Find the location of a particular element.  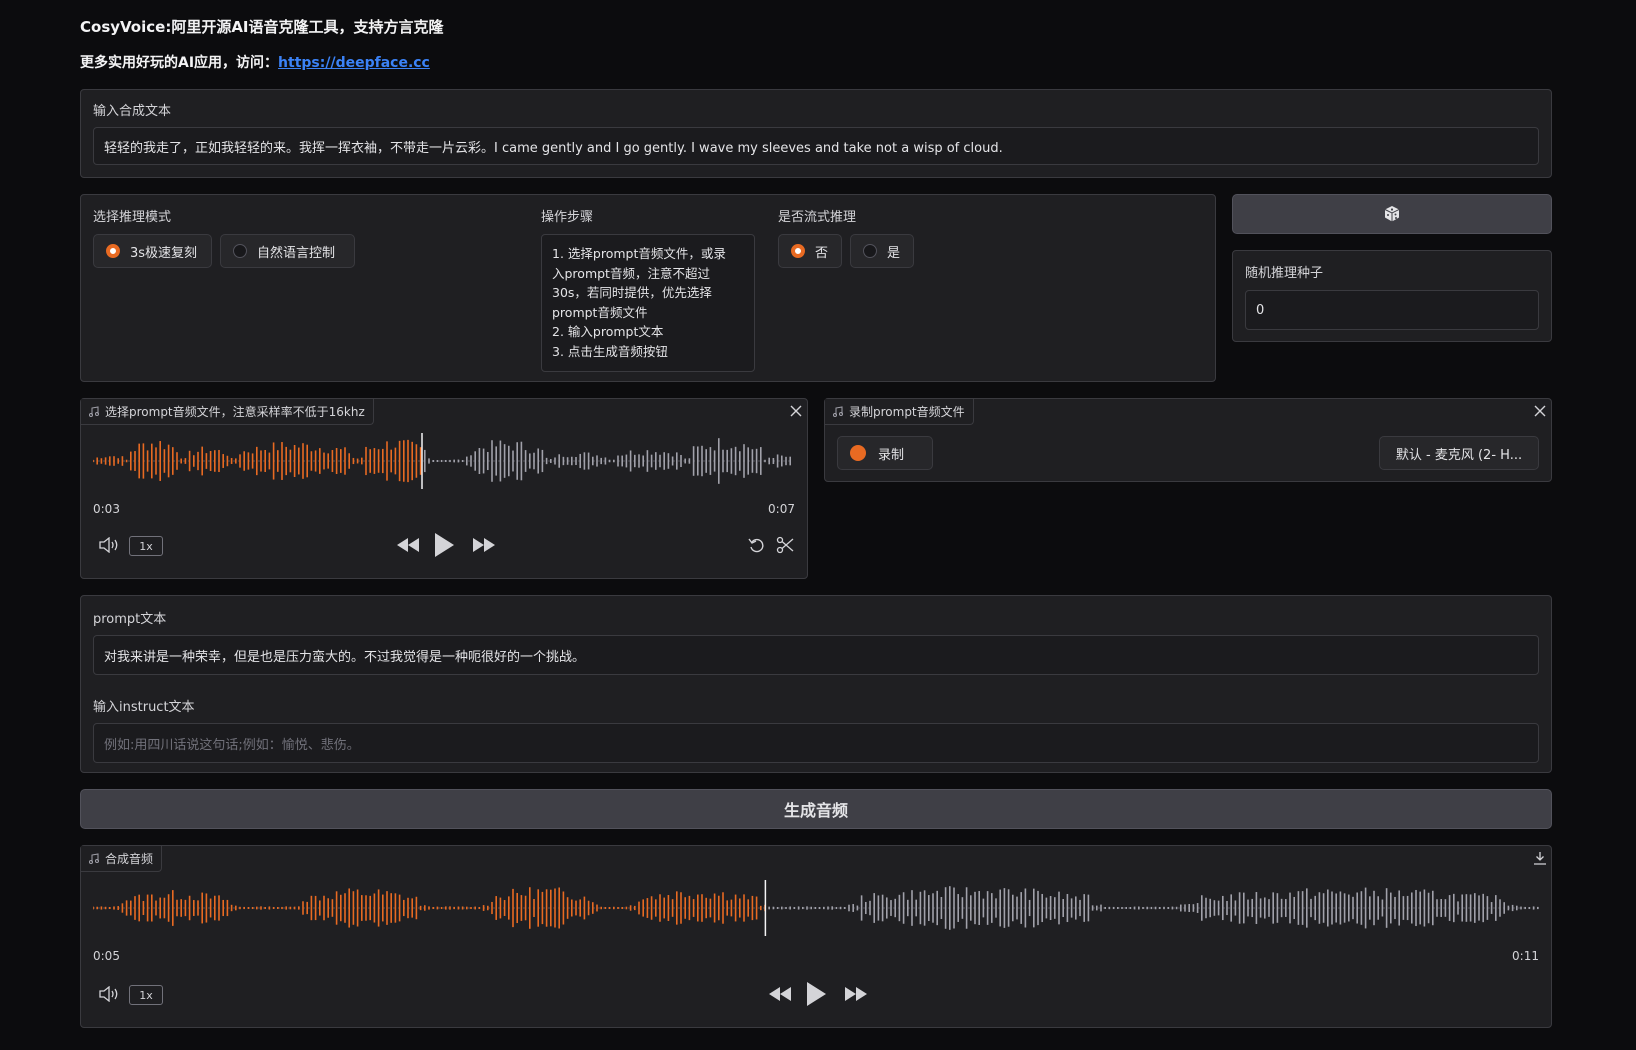

prompt-undo-button is located at coordinates (757, 545).